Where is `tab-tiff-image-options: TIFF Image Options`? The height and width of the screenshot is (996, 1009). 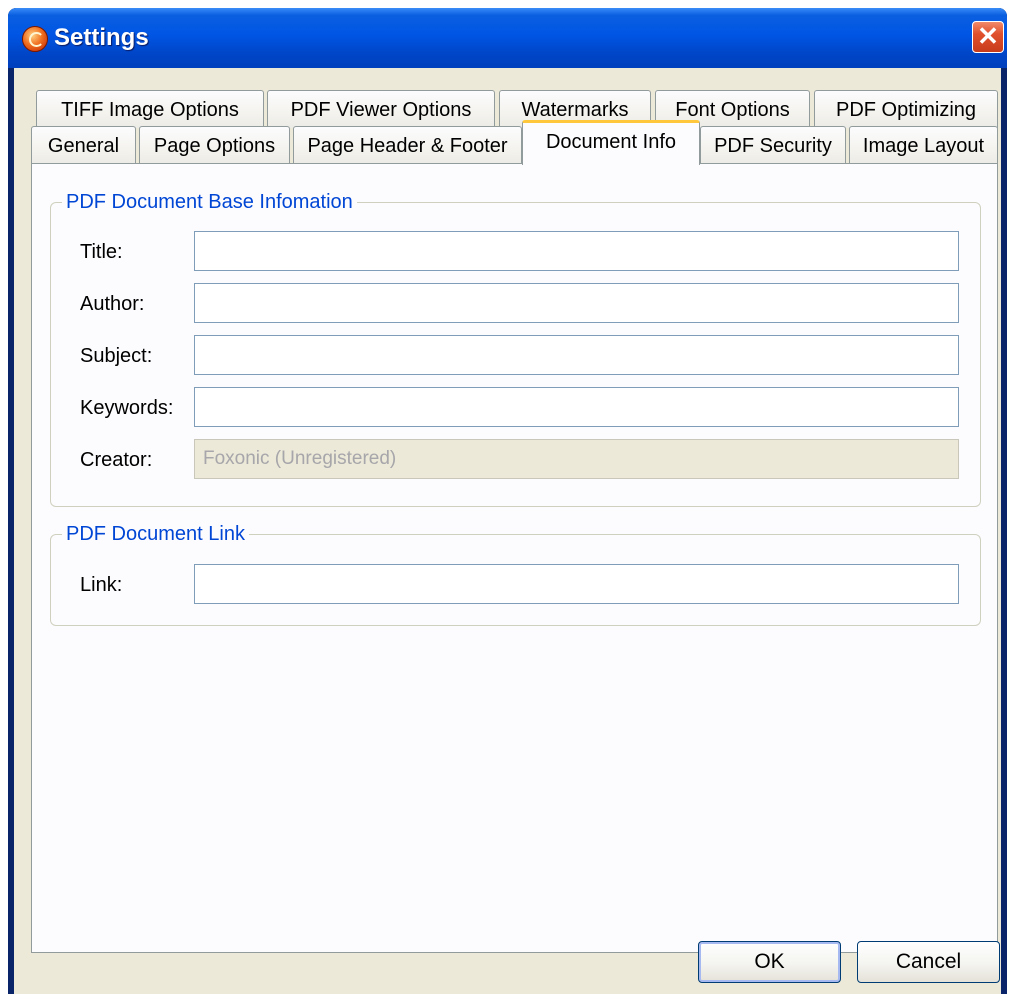
tab-tiff-image-options: TIFF Image Options is located at coordinates (150, 109).